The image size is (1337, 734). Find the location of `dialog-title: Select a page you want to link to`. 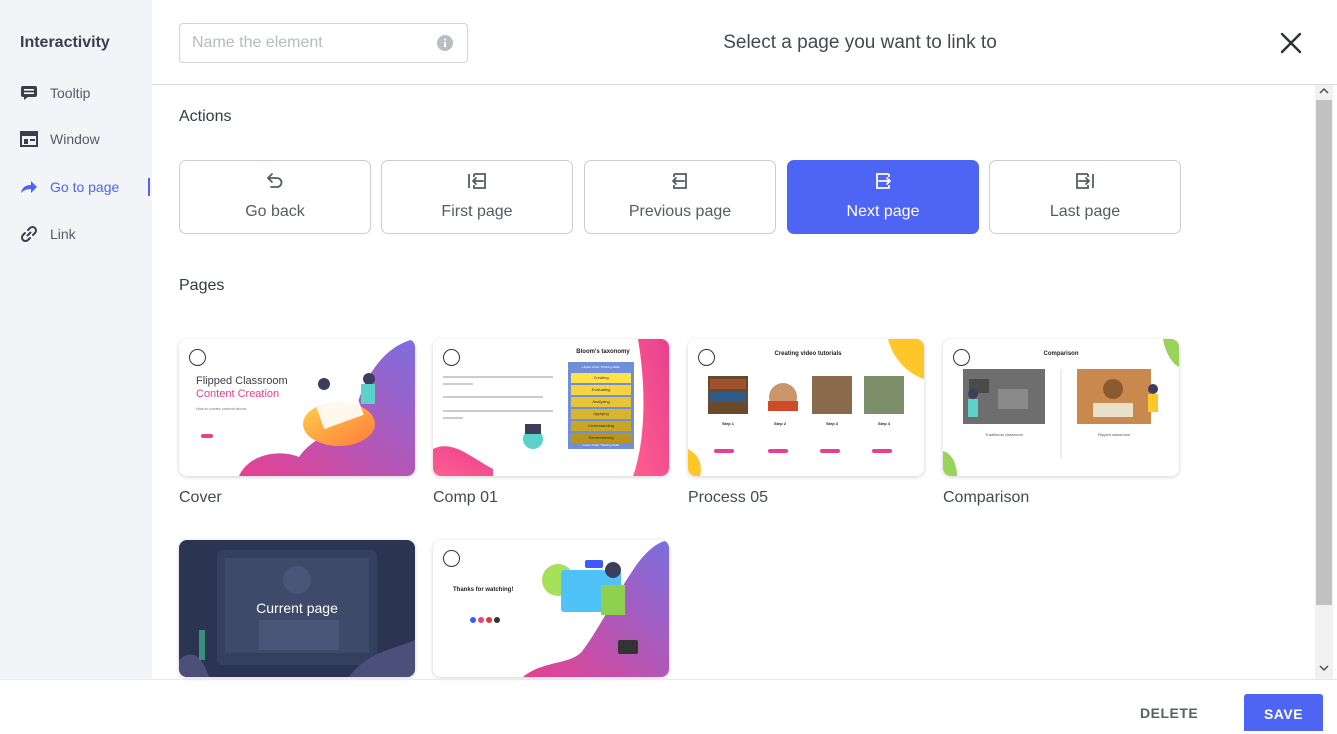

dialog-title: Select a page you want to link to is located at coordinates (860, 42).